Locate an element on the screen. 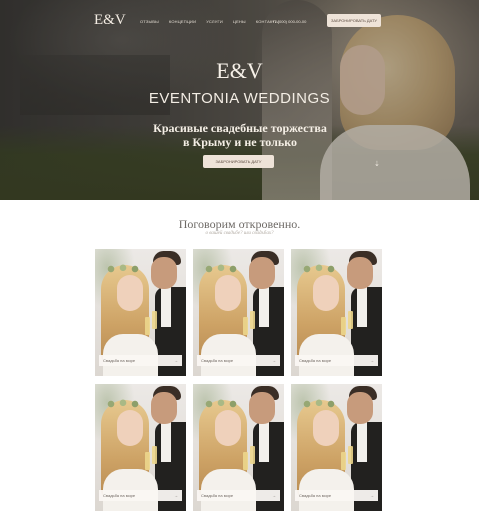  book-date-button: ЗАБРОНИРОВАТЬ ДАТУ is located at coordinates (354, 20).